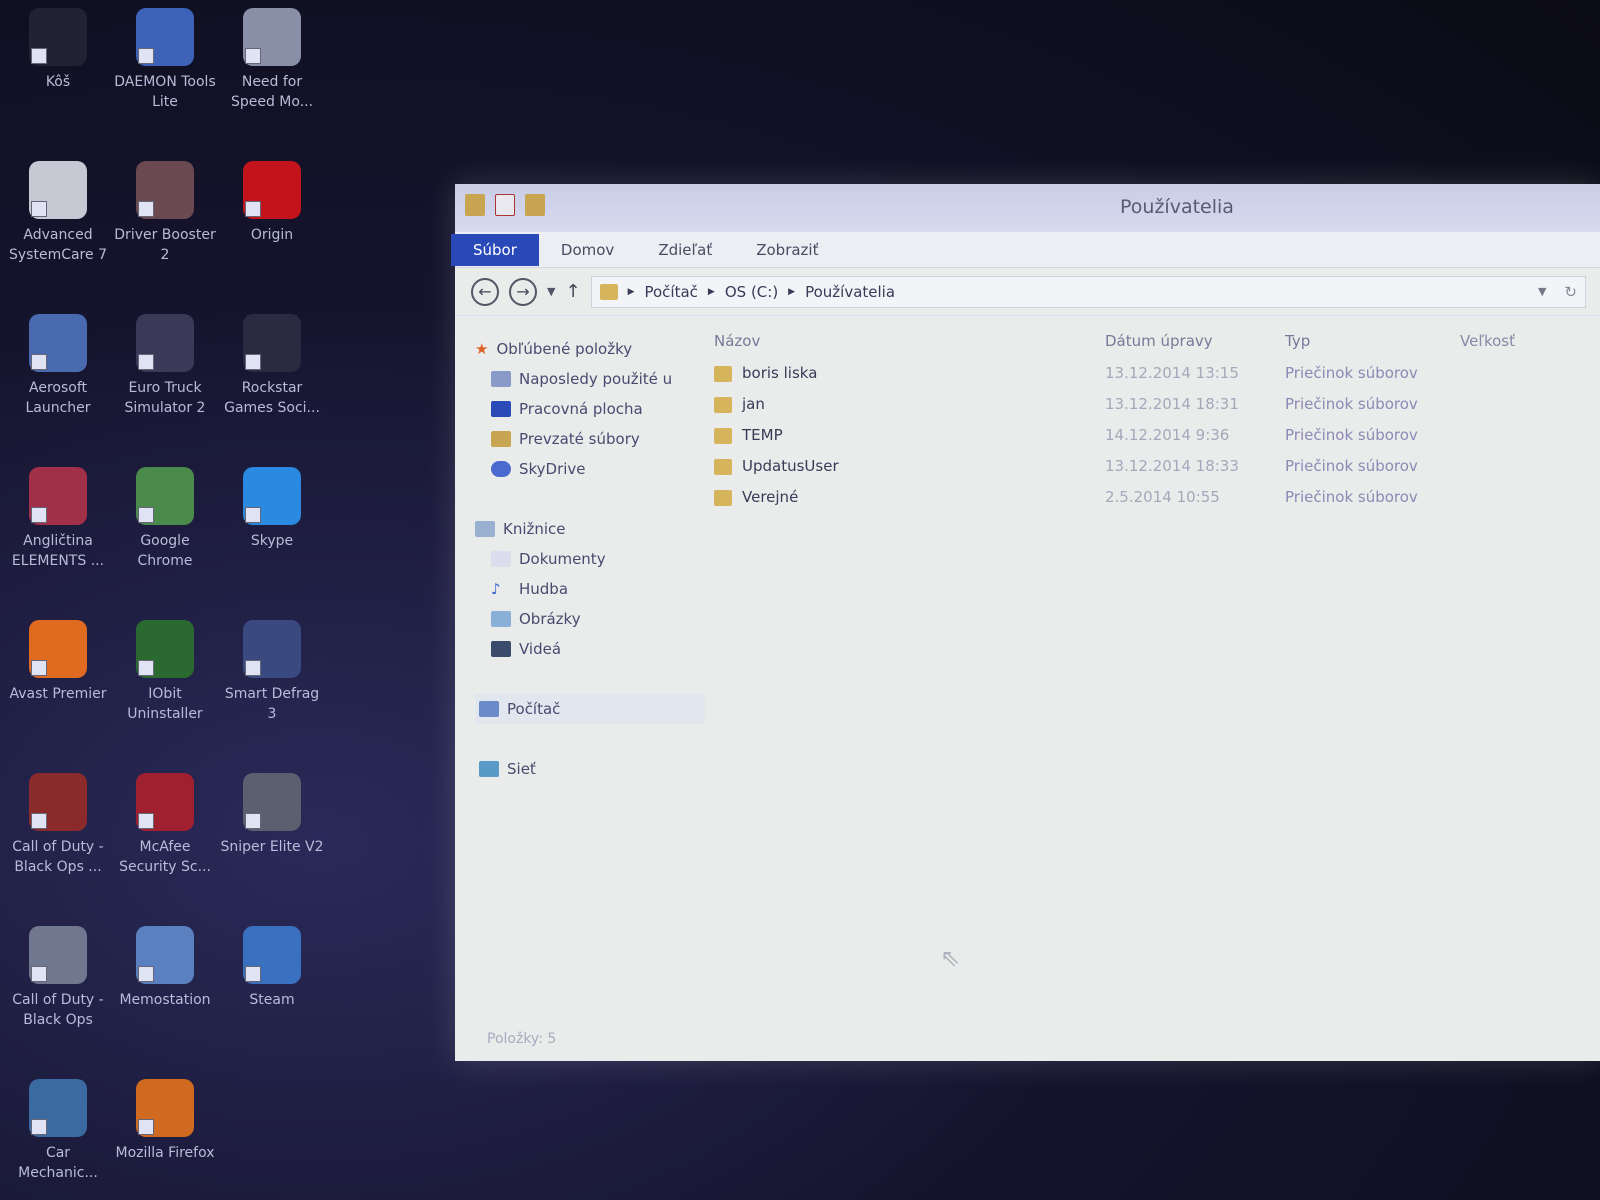  What do you see at coordinates (685, 250) in the screenshot?
I see `tab-share: Zdieľať` at bounding box center [685, 250].